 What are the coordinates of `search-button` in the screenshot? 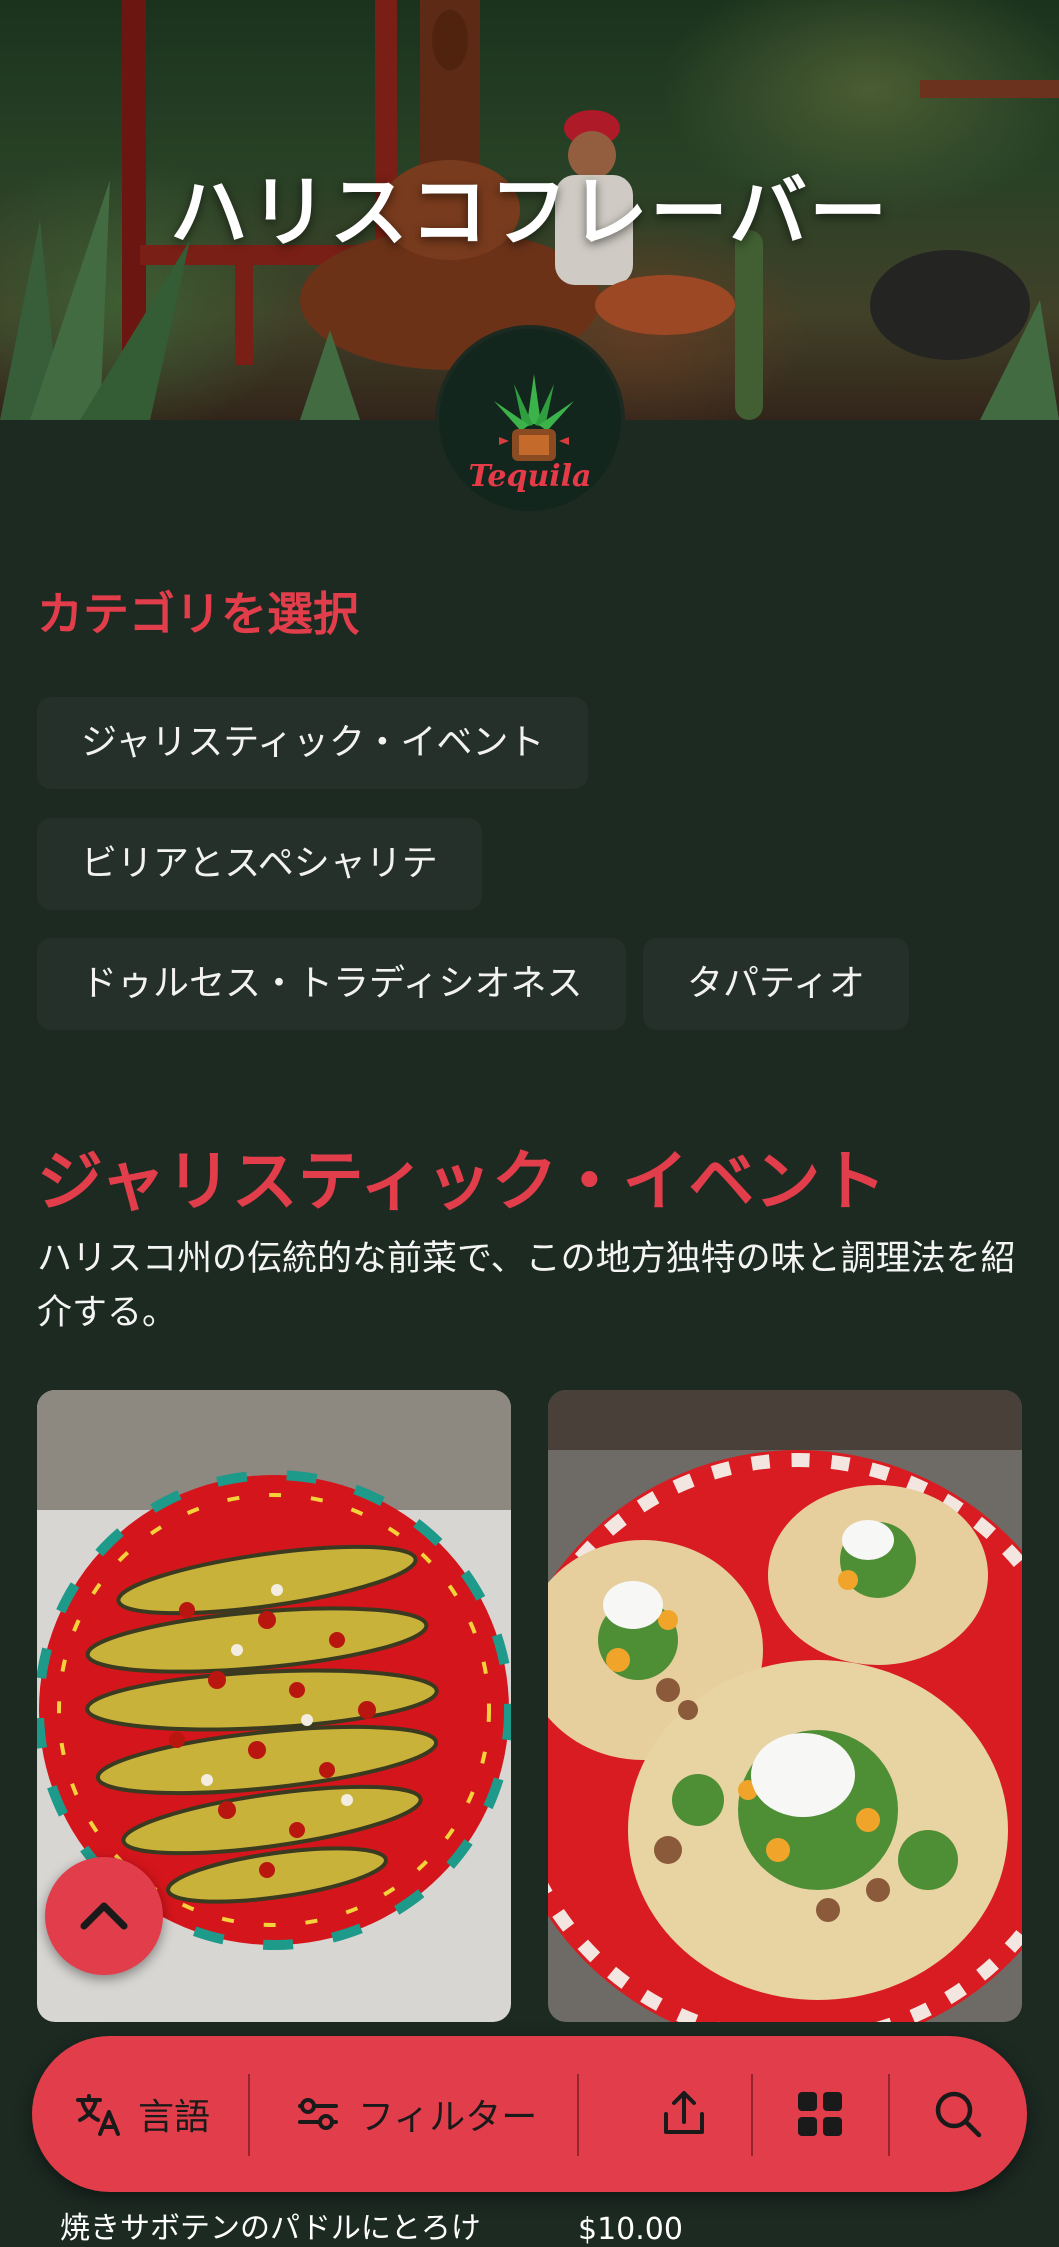 It's located at (958, 2114).